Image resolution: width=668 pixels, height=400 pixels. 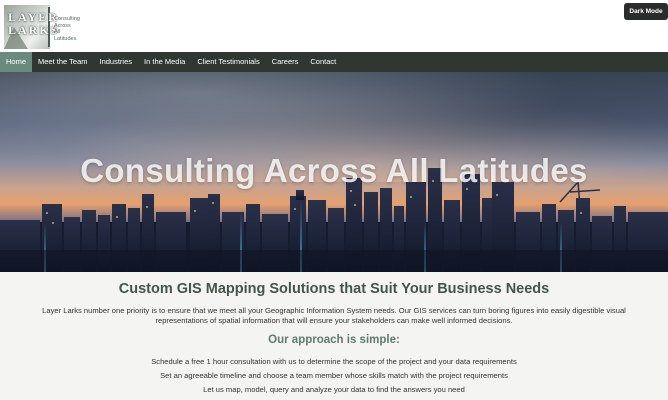 What do you see at coordinates (16, 62) in the screenshot?
I see `nav-item-home: Home` at bounding box center [16, 62].